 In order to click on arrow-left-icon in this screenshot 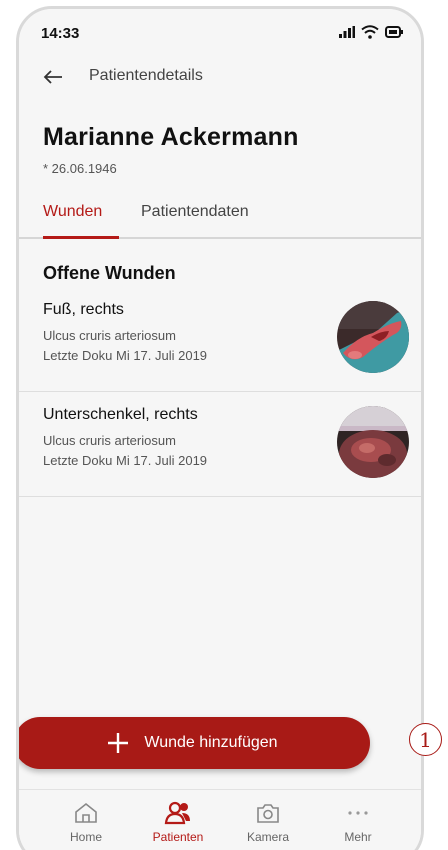, I will do `click(52, 77)`.